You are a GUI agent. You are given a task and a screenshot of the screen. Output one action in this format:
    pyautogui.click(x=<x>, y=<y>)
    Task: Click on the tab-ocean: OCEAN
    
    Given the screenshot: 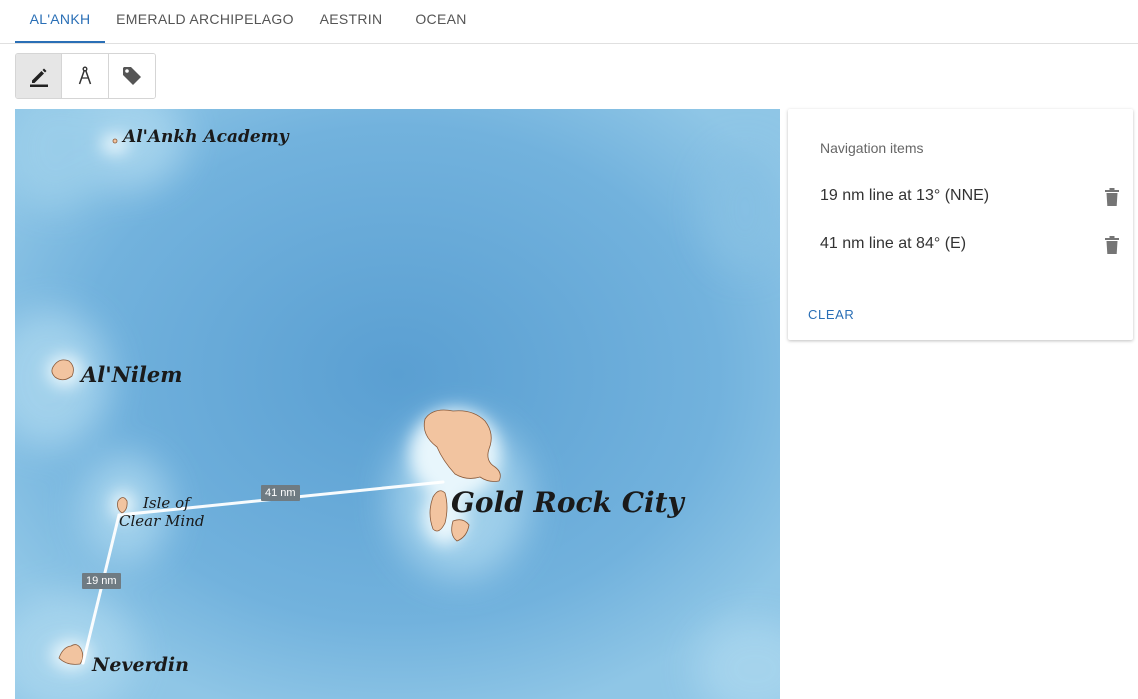 What is the action you would take?
    pyautogui.click(x=441, y=22)
    